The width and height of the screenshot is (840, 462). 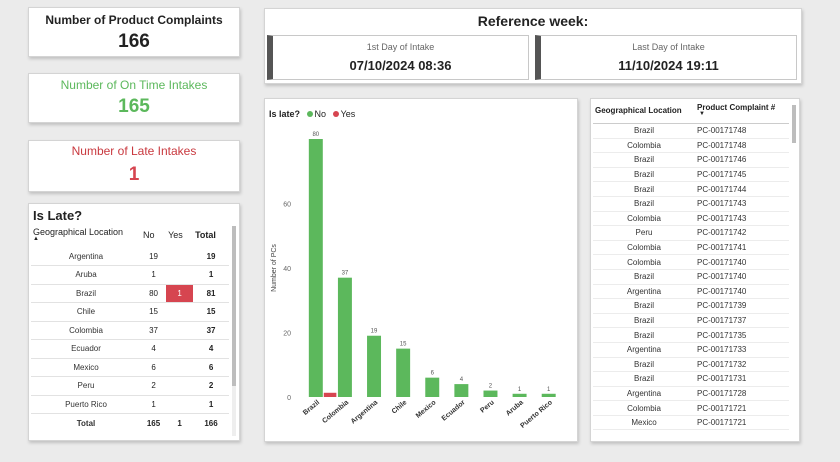 What do you see at coordinates (365, 412) in the screenshot?
I see `x-tick-label: Argentina` at bounding box center [365, 412].